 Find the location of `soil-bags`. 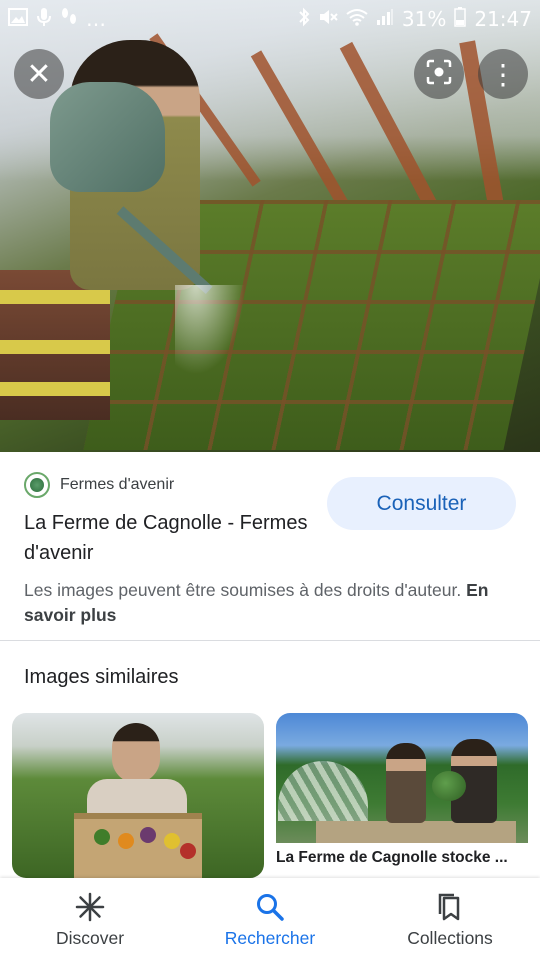

soil-bags is located at coordinates (55, 345).